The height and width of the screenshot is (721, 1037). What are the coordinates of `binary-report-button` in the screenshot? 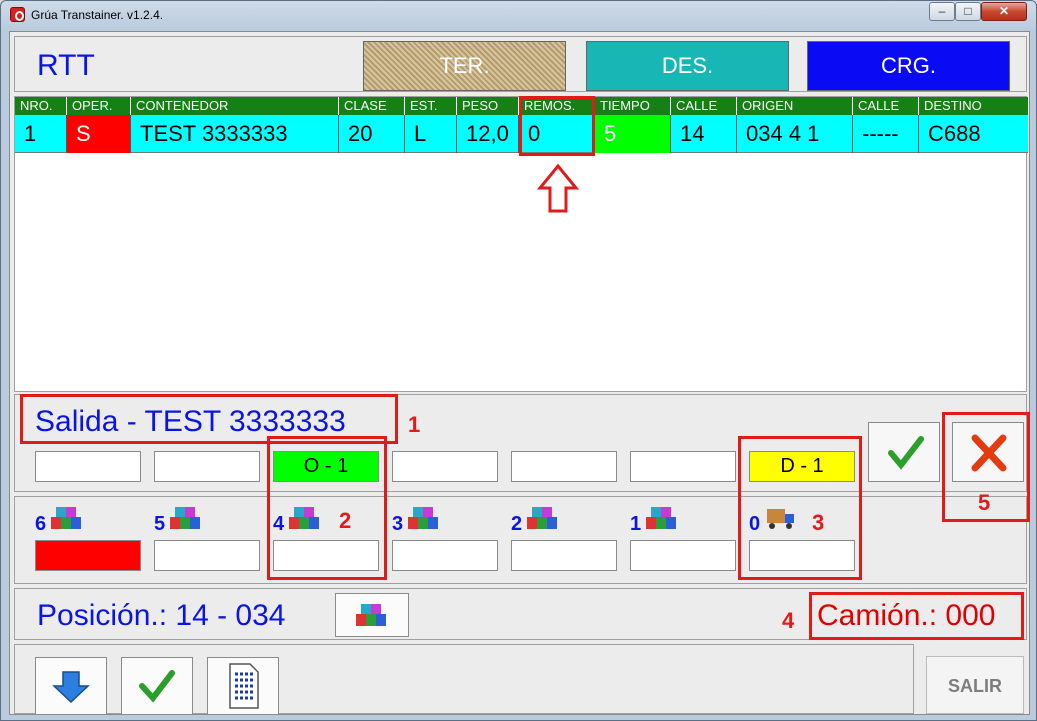 It's located at (243, 686).